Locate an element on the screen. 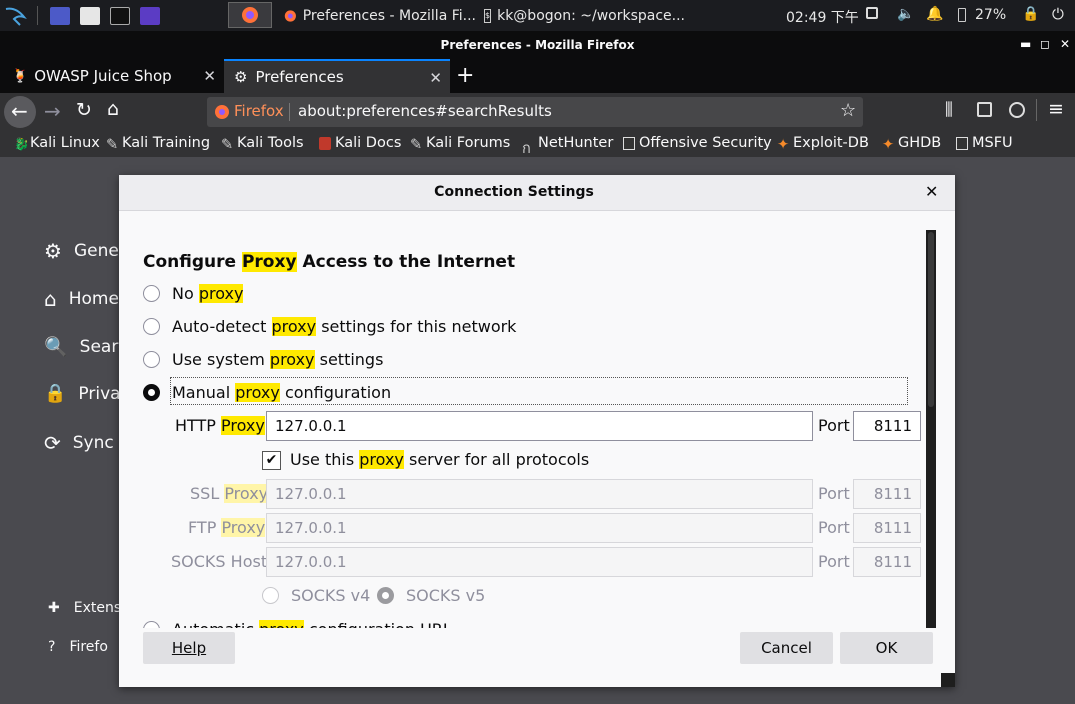 Image resolution: width=1075 pixels, height=704 pixels. home-icon: ⌂ is located at coordinates (113, 109).